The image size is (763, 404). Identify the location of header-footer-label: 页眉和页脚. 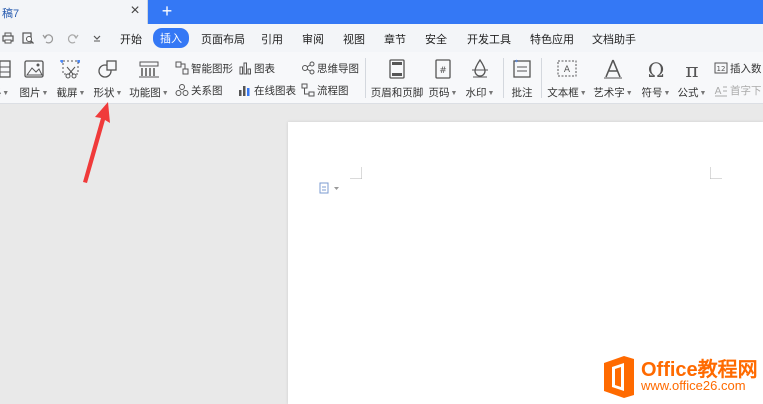
(397, 93).